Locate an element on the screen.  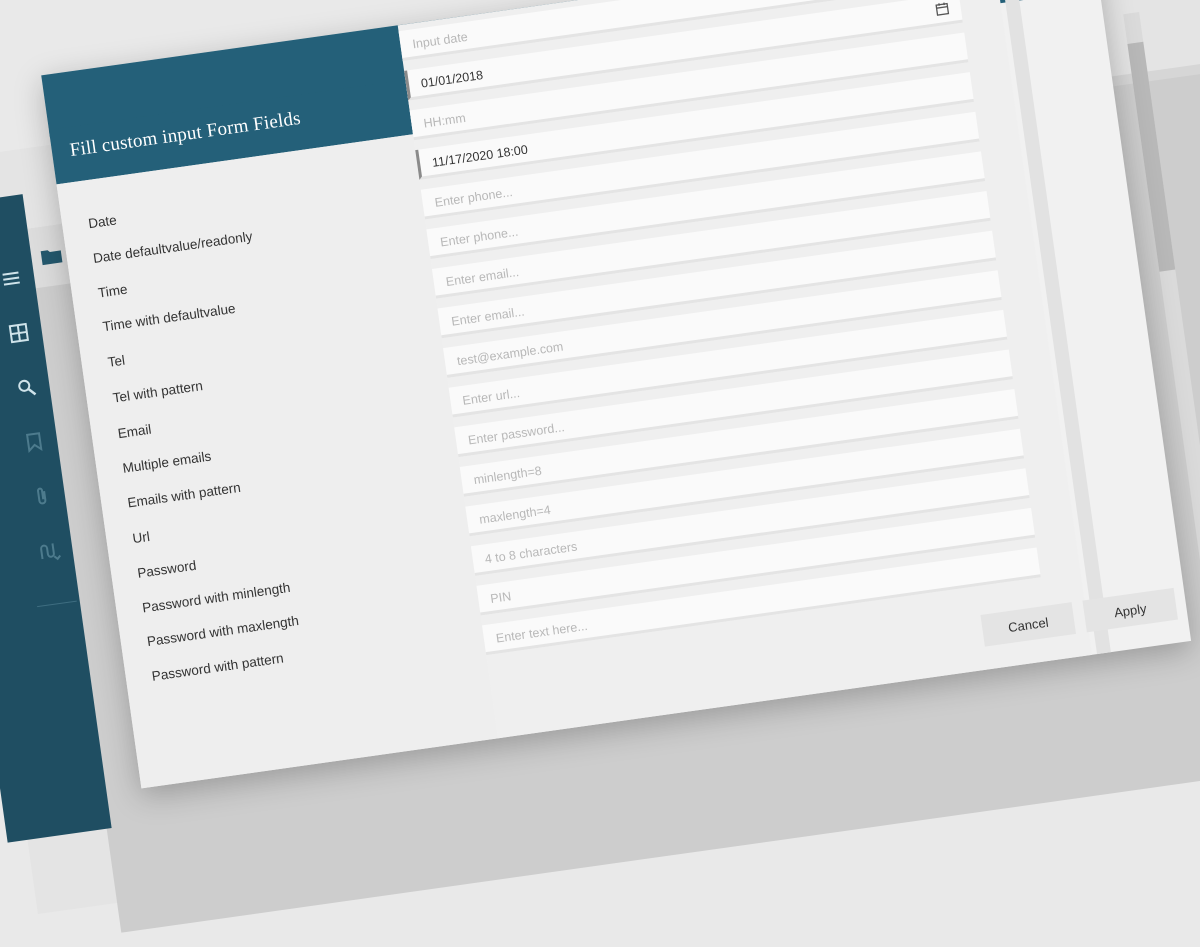
field-placeholder: Input date is located at coordinates (440, 41).